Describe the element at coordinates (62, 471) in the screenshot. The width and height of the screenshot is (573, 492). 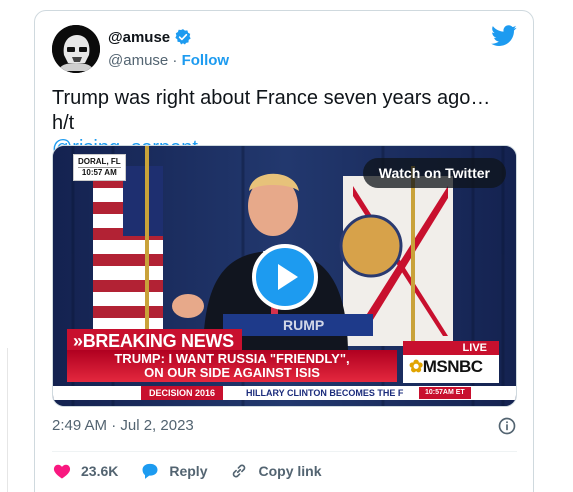
I see `heart-icon` at that location.